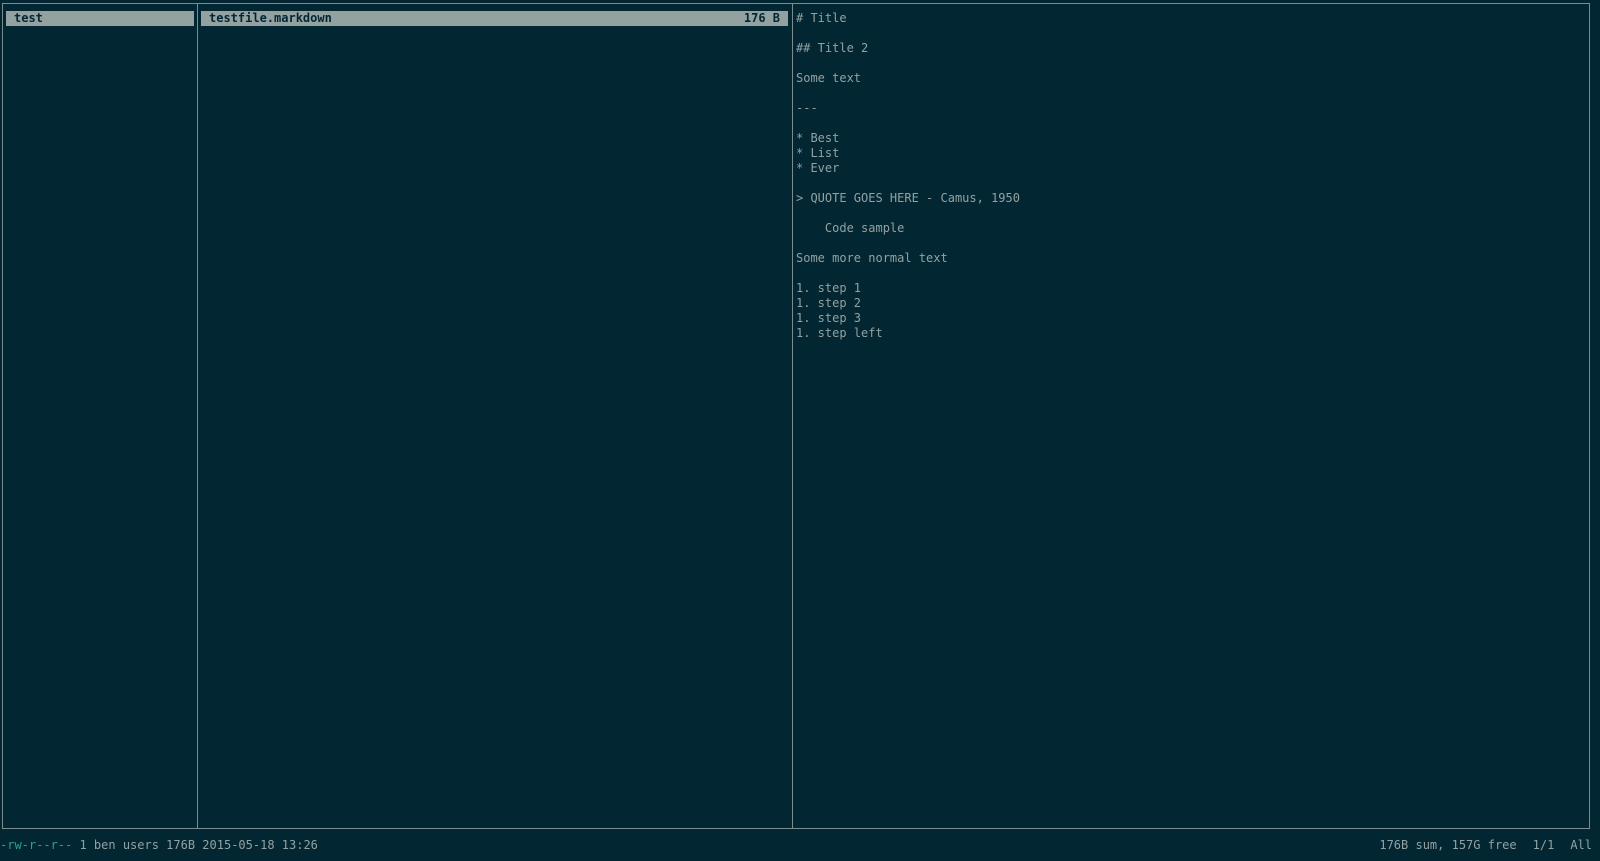 The image size is (1600, 861). I want to click on preview-line: Code sample, so click(850, 228).